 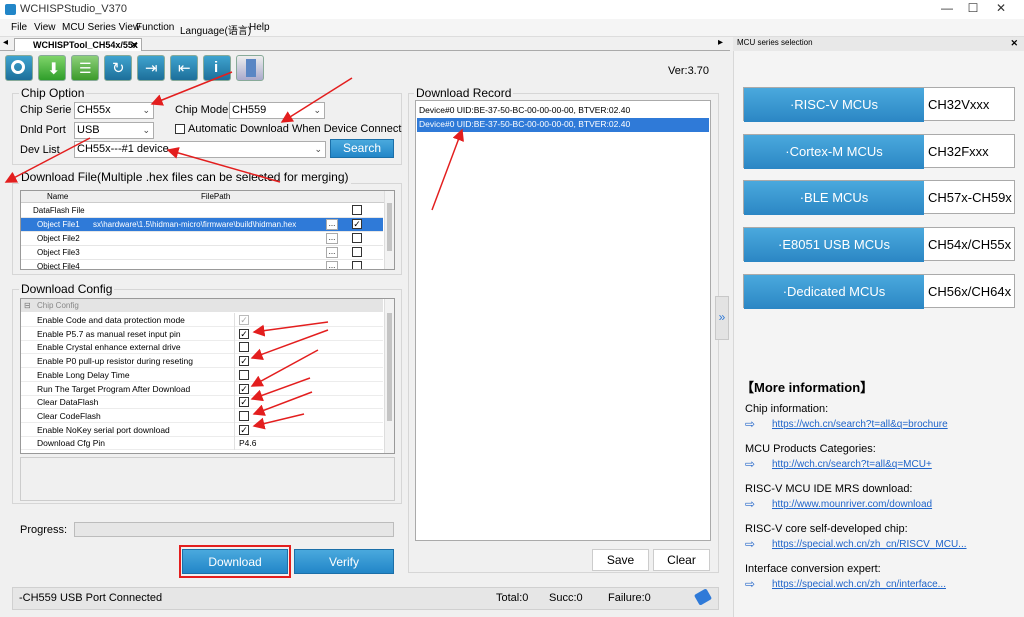 What do you see at coordinates (202, 333) in the screenshot?
I see `config-row: Enable P5.7 as manual reset input pin ✓` at bounding box center [202, 333].